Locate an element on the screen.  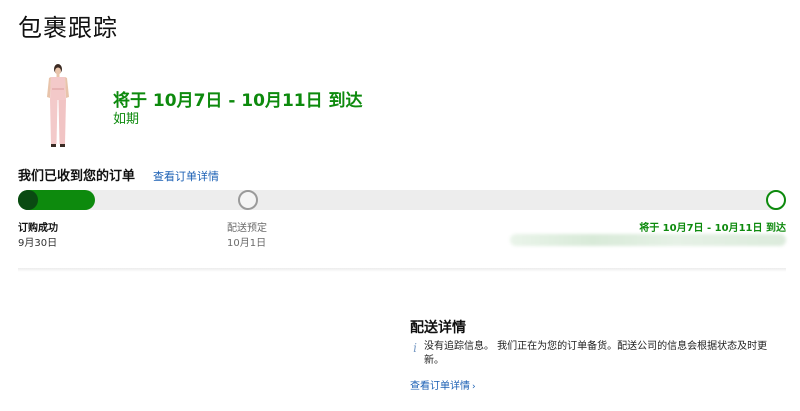
chevron-right-icon: › is located at coordinates (474, 387).